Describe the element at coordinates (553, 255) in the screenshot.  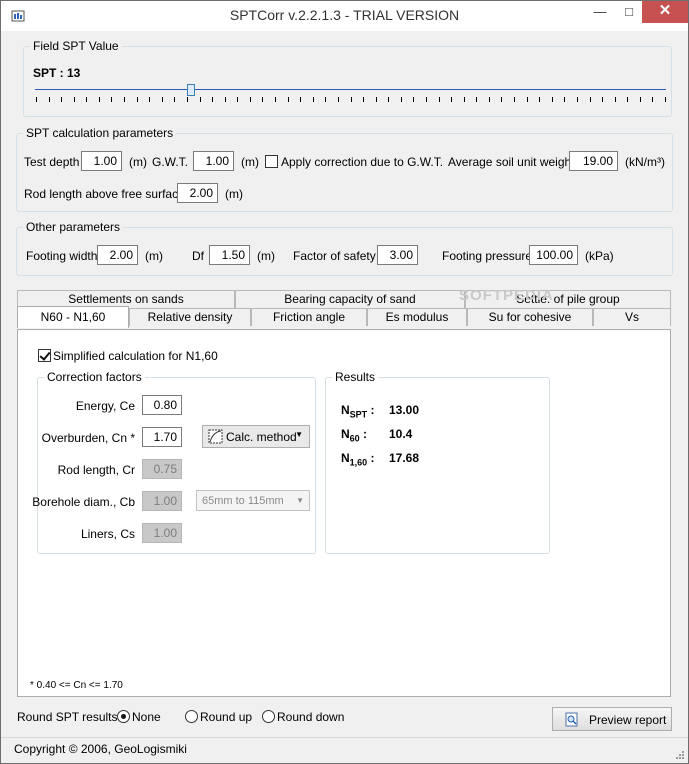
I see `footing-pressure-input: 100.00` at that location.